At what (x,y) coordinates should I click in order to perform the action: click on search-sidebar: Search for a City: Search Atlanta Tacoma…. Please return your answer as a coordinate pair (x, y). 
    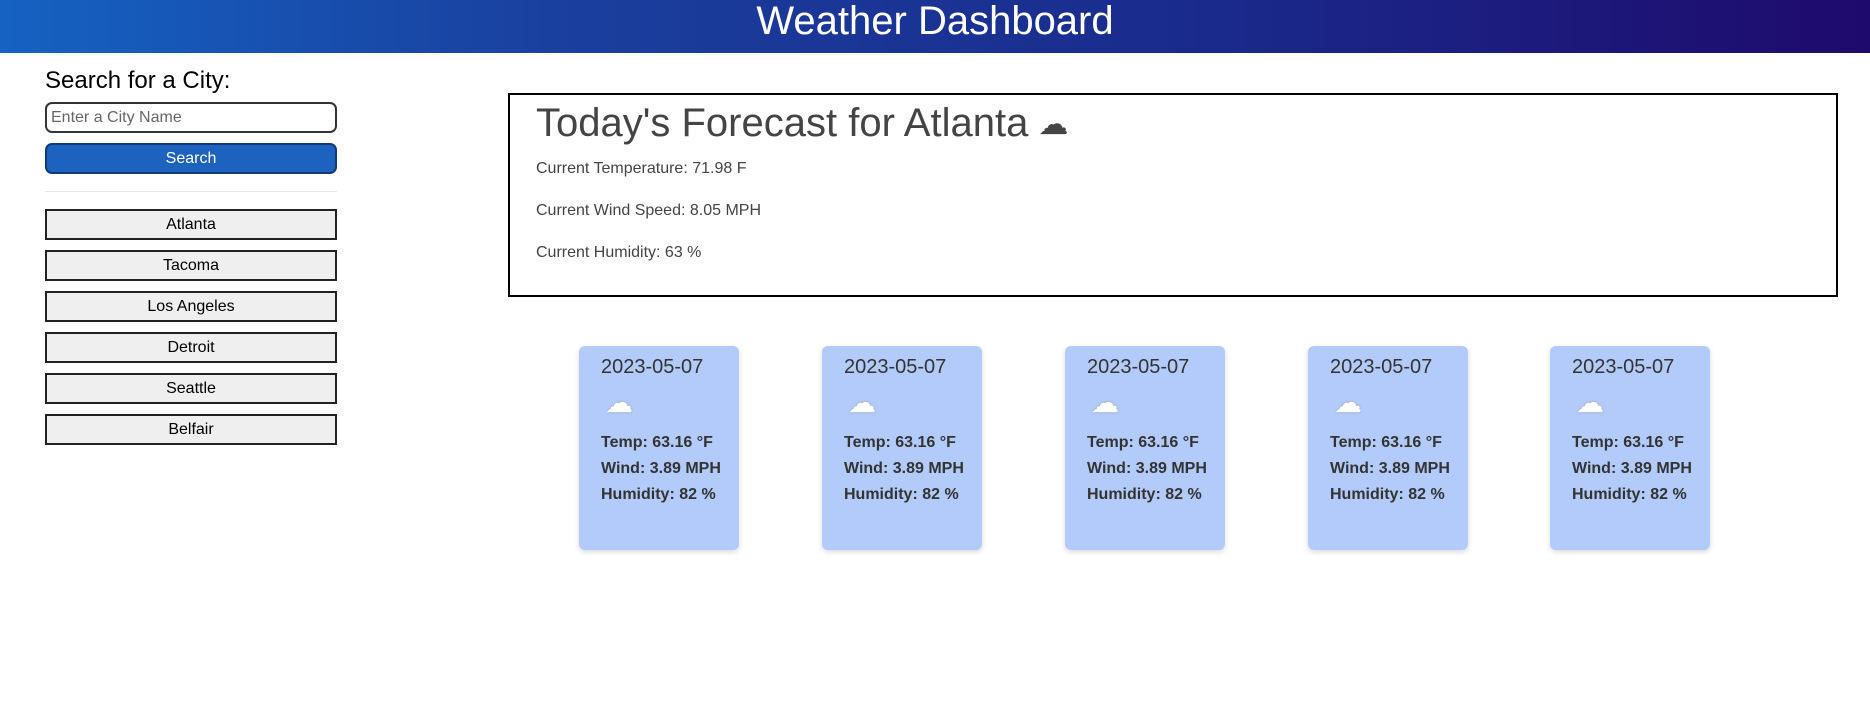
    Looking at the image, I should click on (191, 259).